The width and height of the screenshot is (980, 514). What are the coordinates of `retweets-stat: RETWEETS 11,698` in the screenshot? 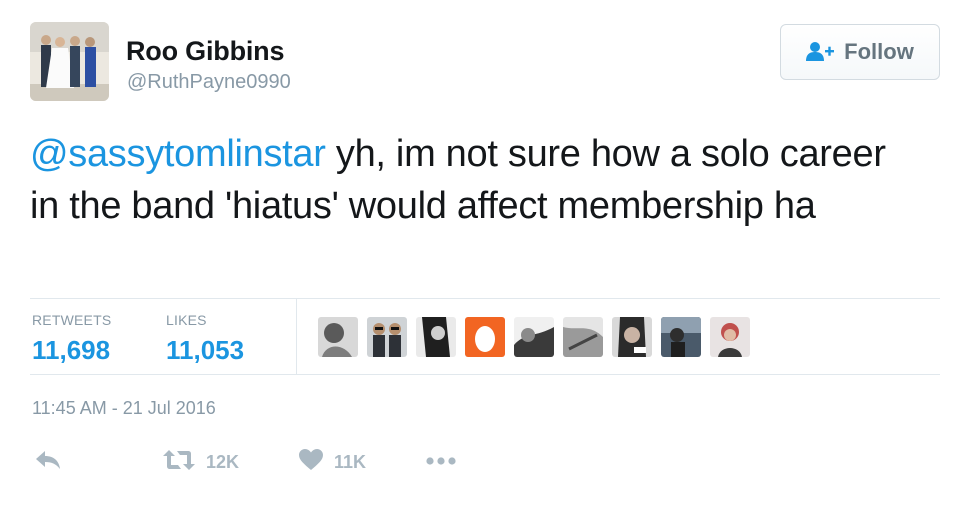 It's located at (71, 339).